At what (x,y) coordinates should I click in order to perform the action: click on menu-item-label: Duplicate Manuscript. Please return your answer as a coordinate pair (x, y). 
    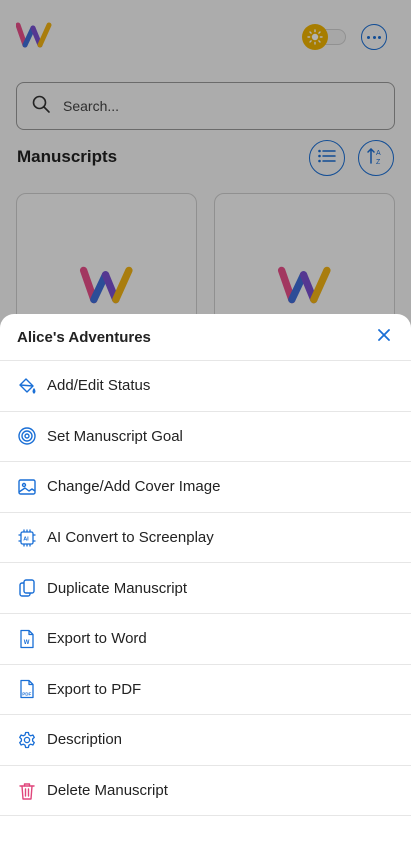
    Looking at the image, I should click on (117, 588).